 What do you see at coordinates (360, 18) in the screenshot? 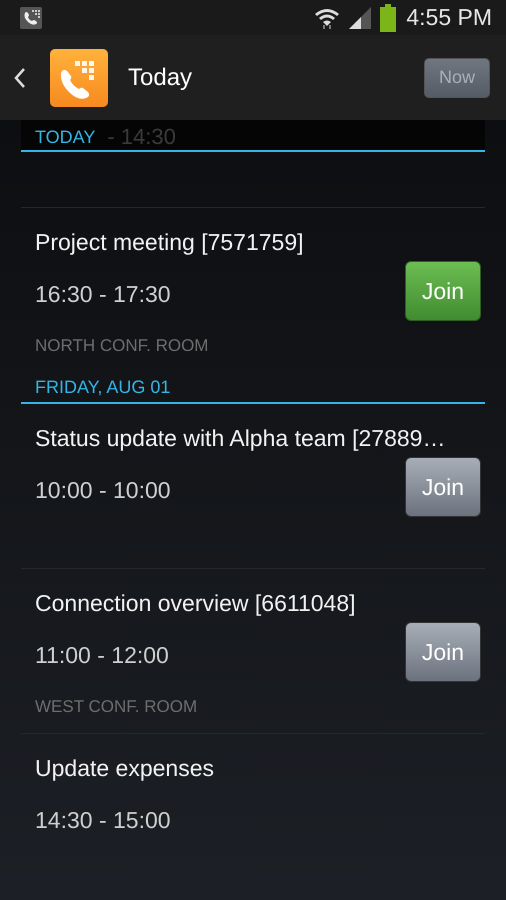
I see `signal-icon` at bounding box center [360, 18].